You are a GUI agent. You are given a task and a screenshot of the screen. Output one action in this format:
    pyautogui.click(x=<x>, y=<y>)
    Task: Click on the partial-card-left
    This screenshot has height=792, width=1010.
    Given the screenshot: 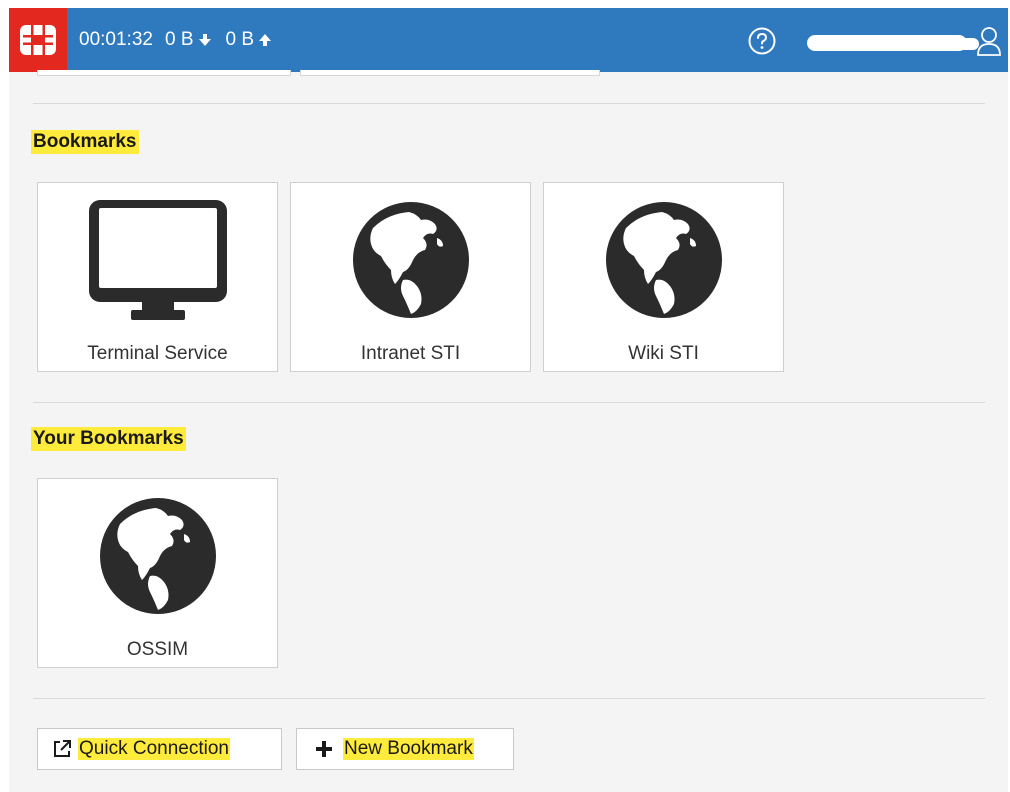 What is the action you would take?
    pyautogui.click(x=164, y=73)
    